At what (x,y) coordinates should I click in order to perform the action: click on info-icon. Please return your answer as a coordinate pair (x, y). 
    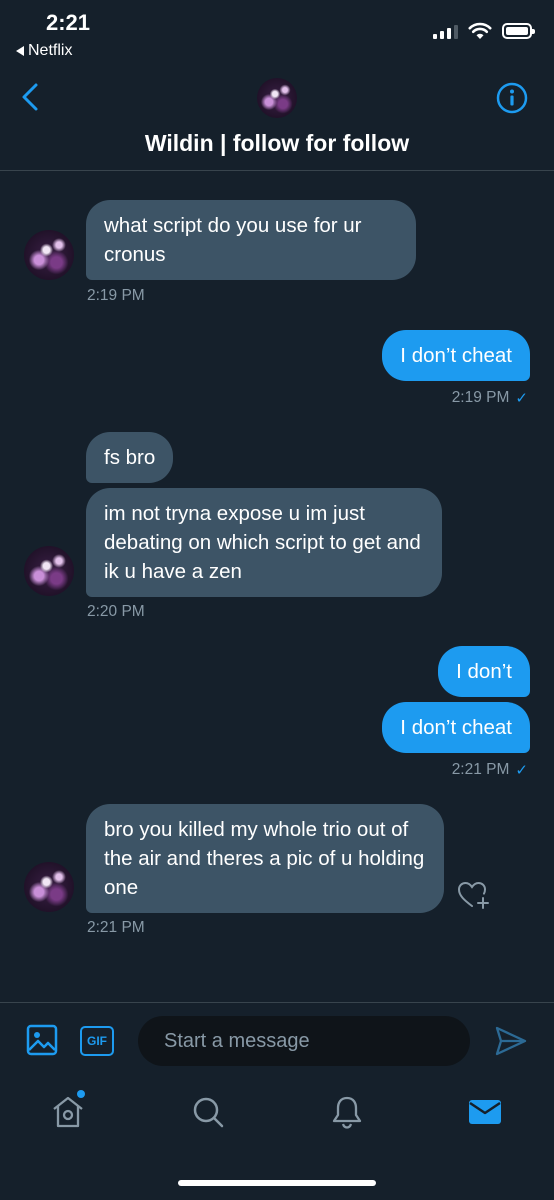
    Looking at the image, I should click on (512, 98).